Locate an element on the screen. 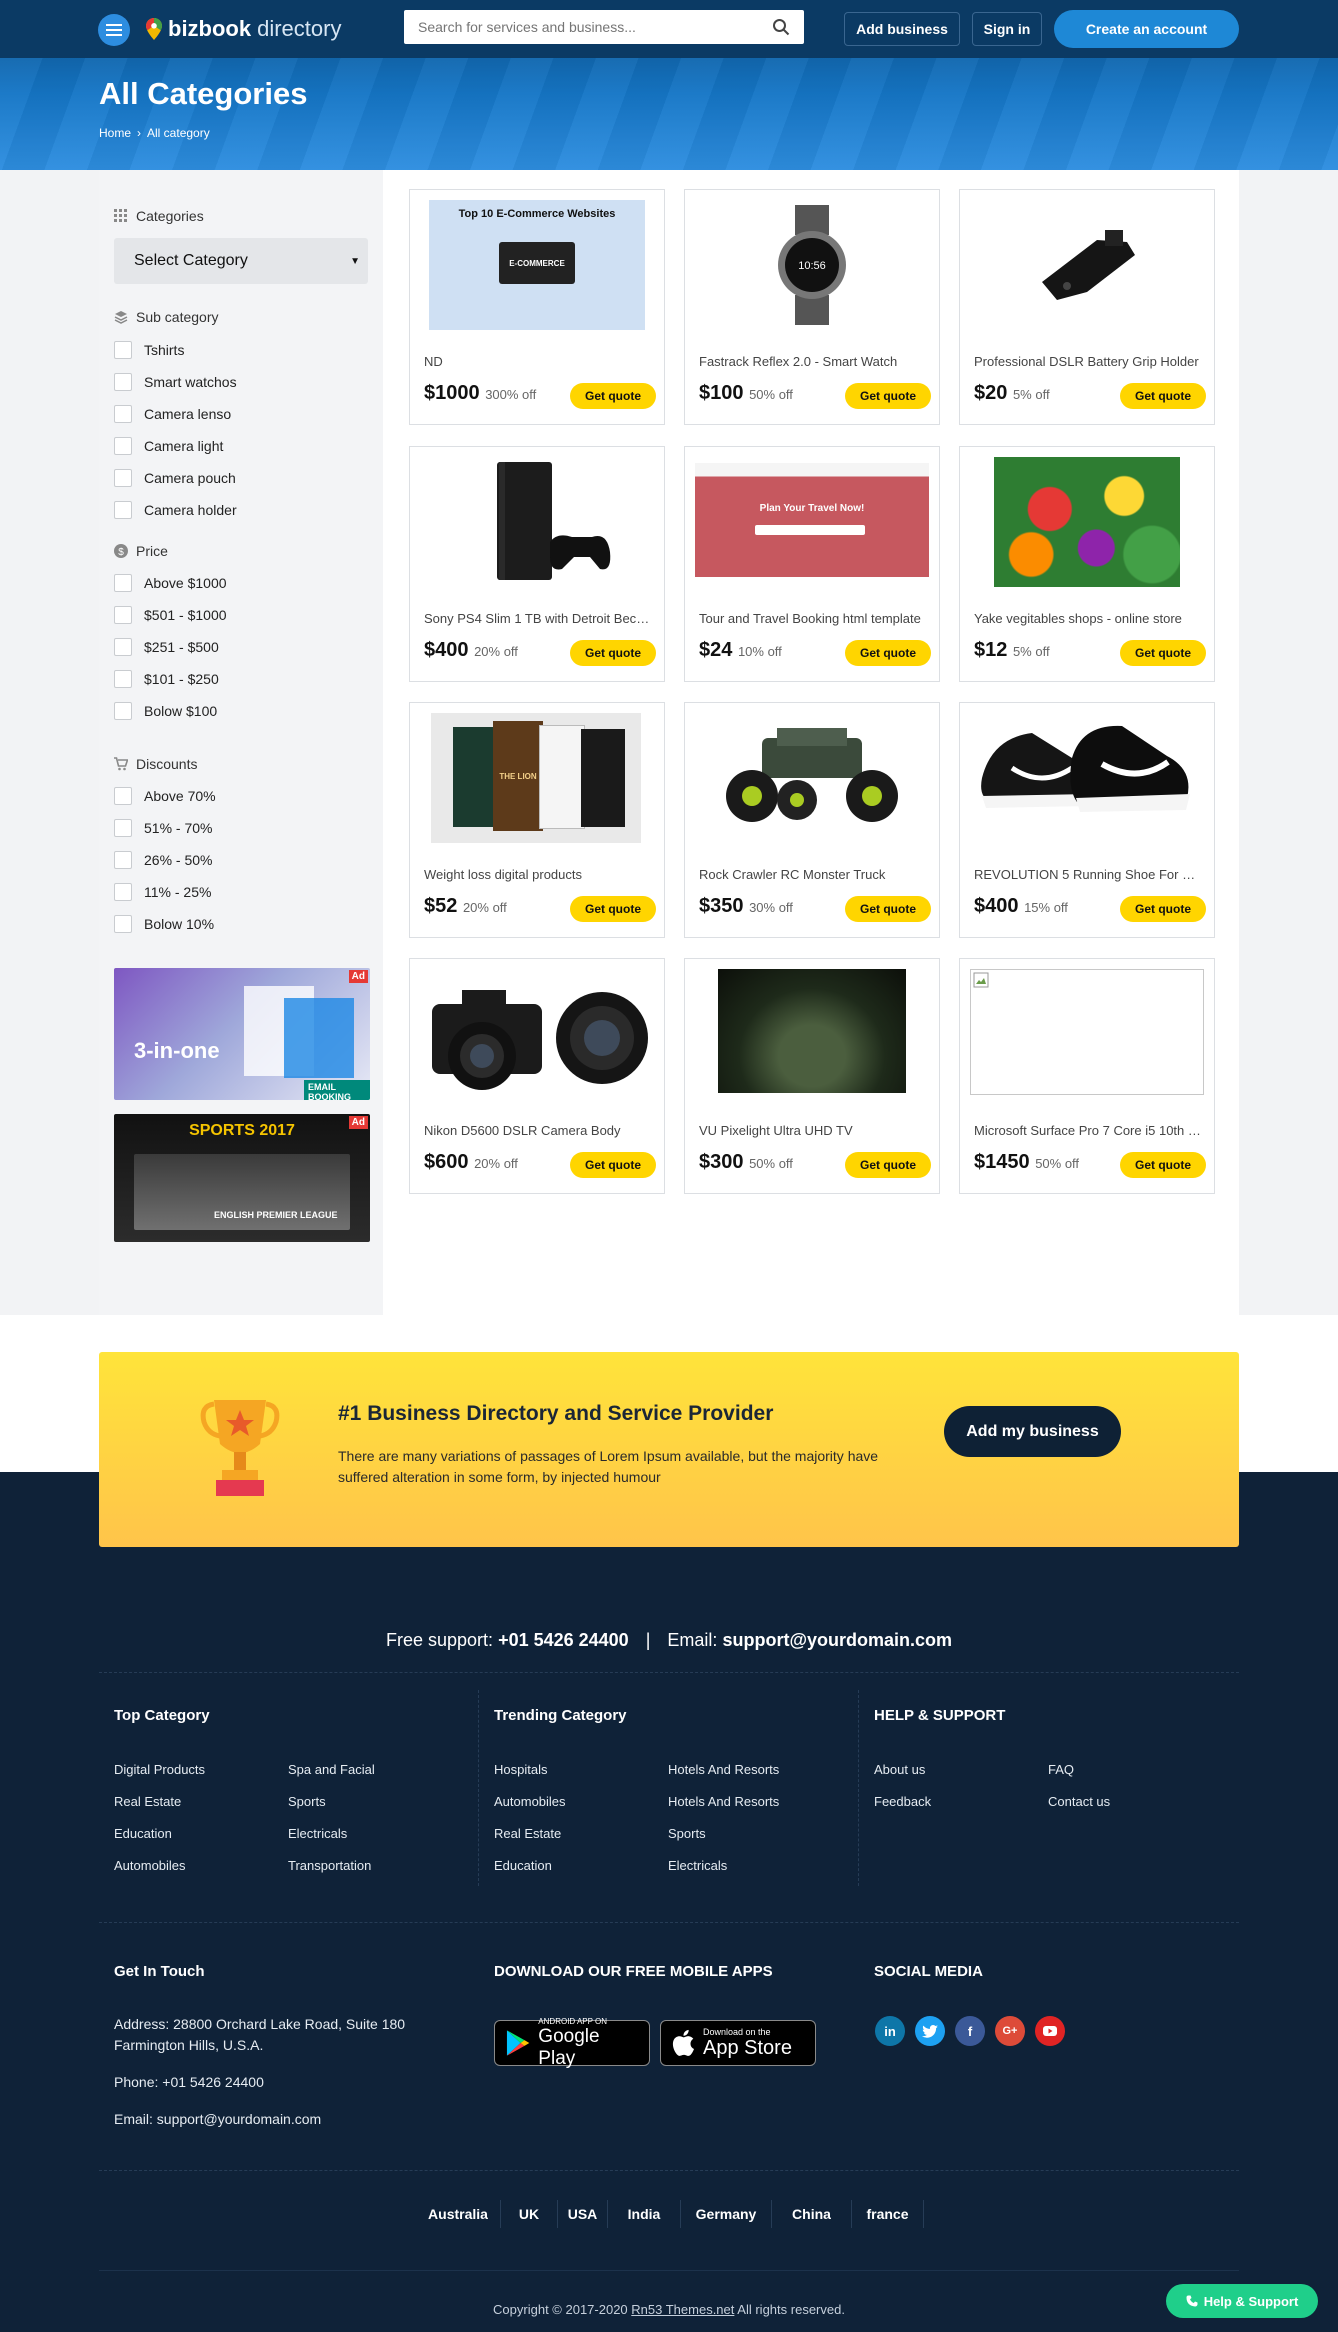 This screenshot has height=2332, width=1338. add-my-business-button: Add my business is located at coordinates (1032, 1431).